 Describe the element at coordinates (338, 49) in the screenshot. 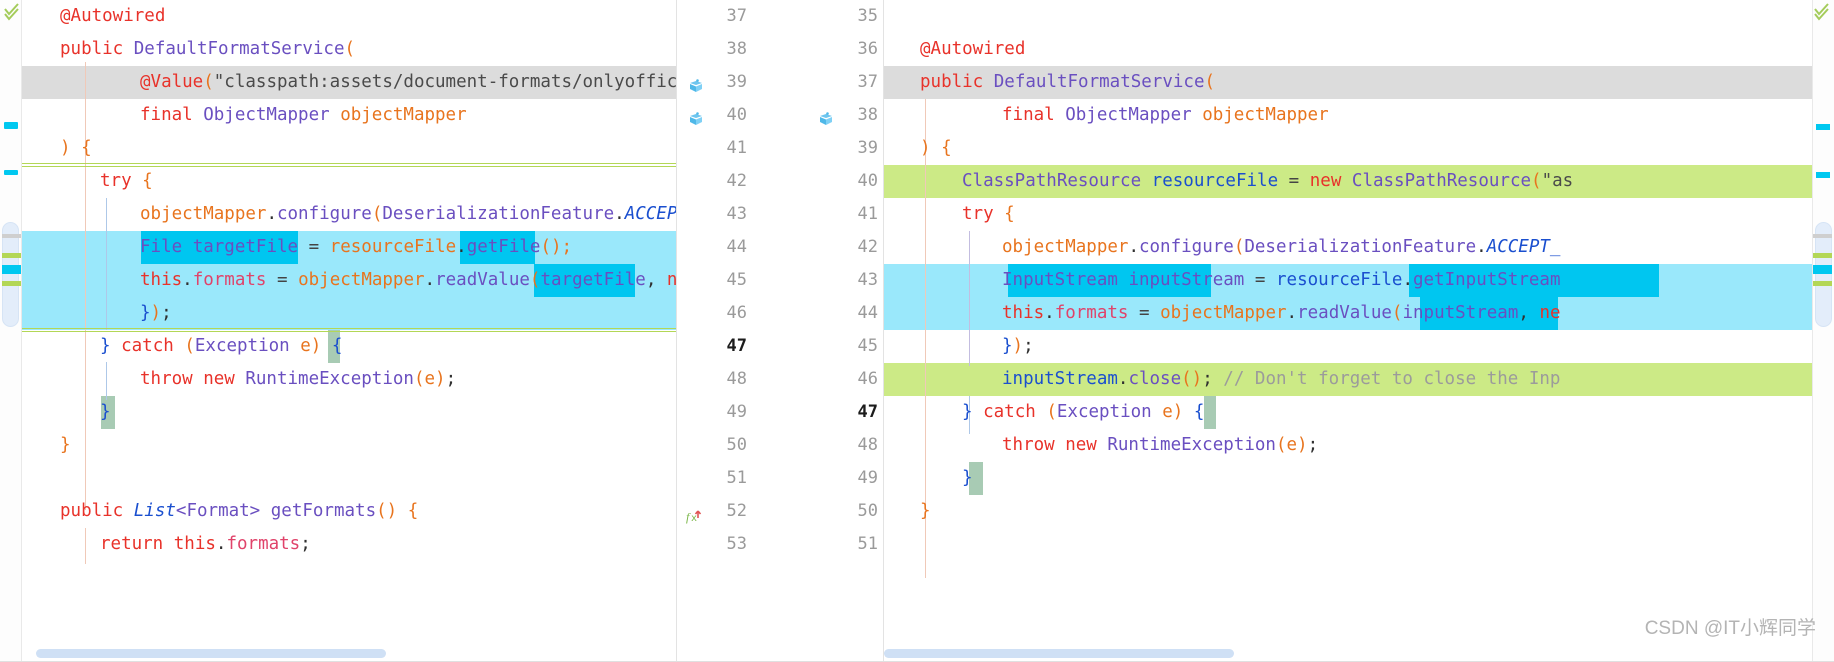

I see `code-line: public DefaultFormatService(` at that location.